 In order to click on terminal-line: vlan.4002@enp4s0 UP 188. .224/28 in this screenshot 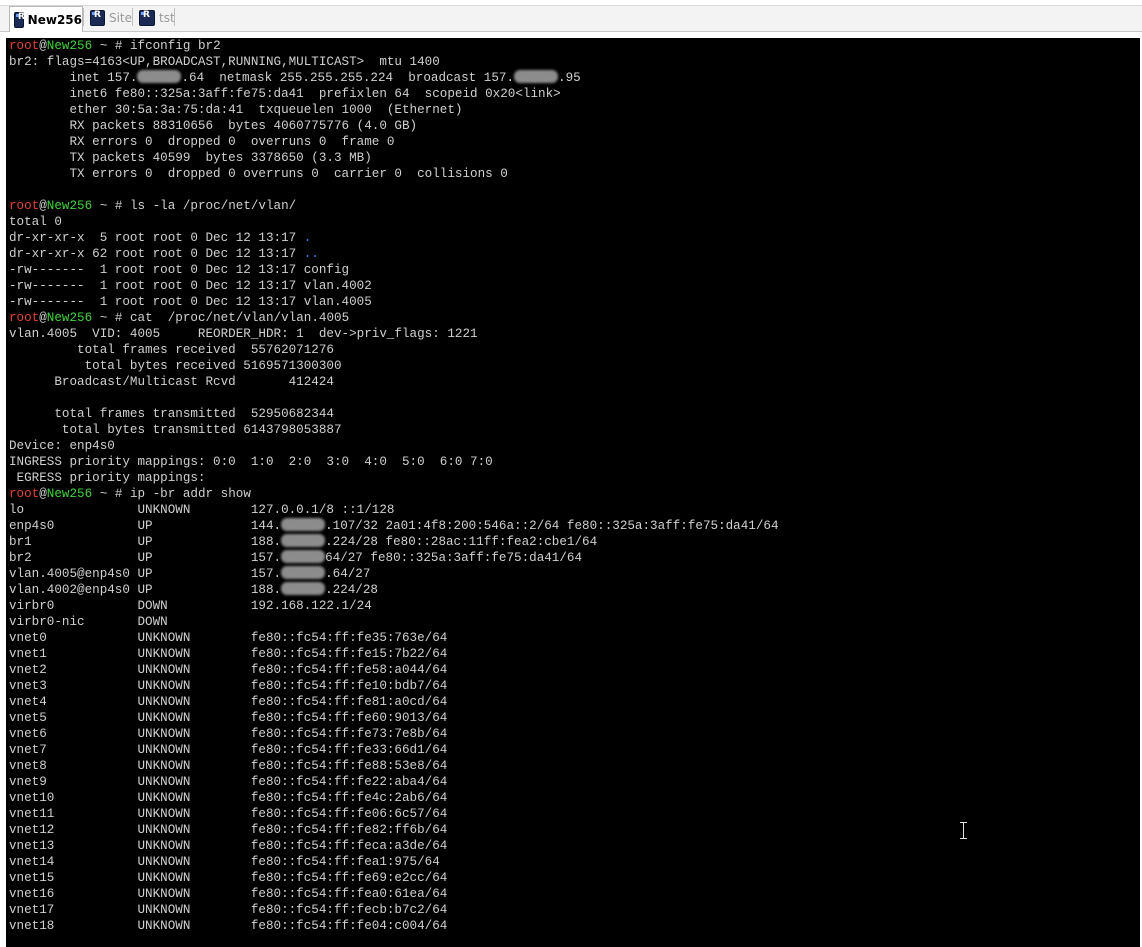, I will do `click(394, 590)`.